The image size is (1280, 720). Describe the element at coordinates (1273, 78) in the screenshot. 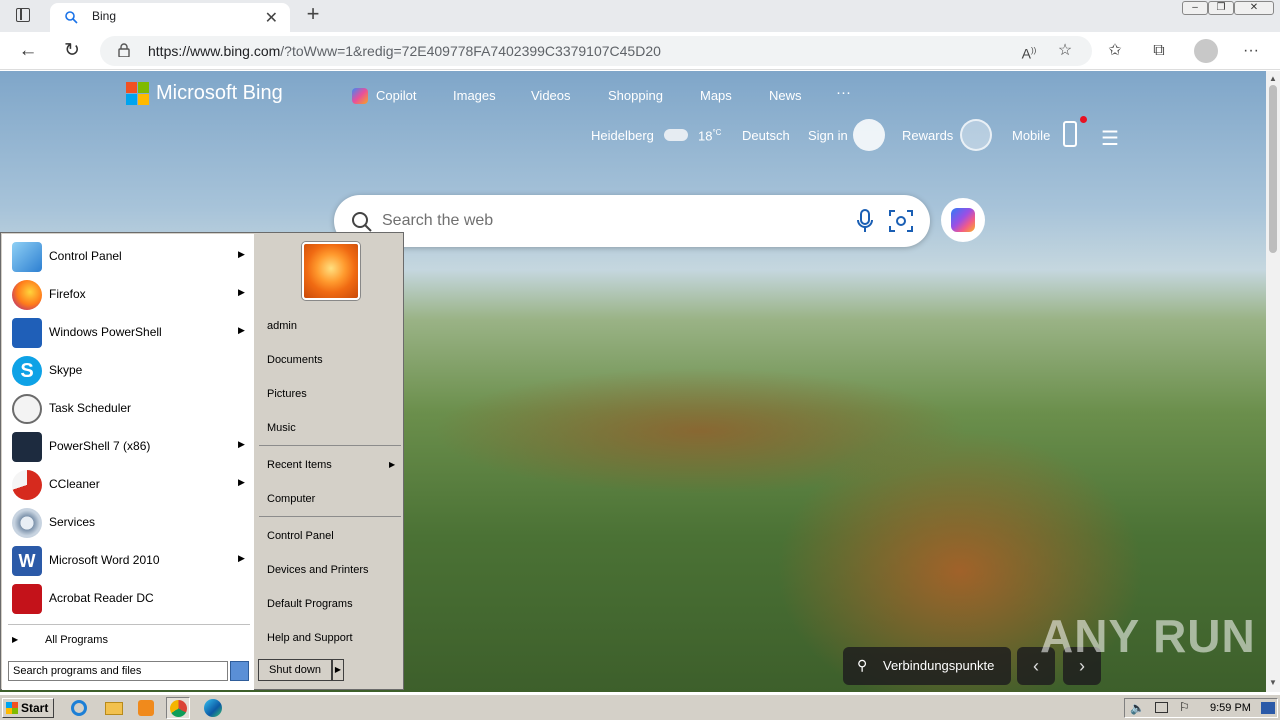

I see `scroll-up-arrow-icon: ▲` at that location.